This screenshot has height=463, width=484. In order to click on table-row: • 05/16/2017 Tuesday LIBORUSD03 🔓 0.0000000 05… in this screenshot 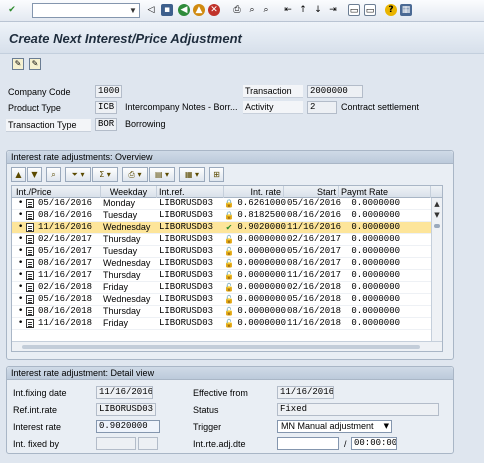, I will do `click(227, 252)`.